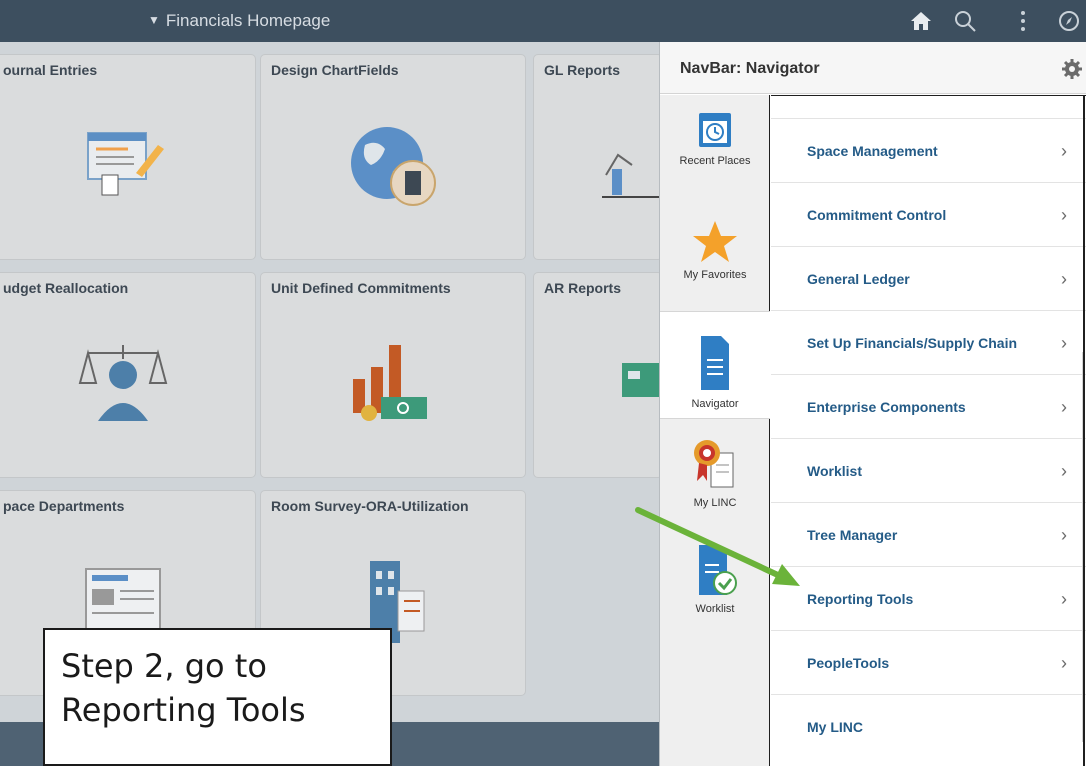  I want to click on calendar-clock-icon, so click(715, 130).